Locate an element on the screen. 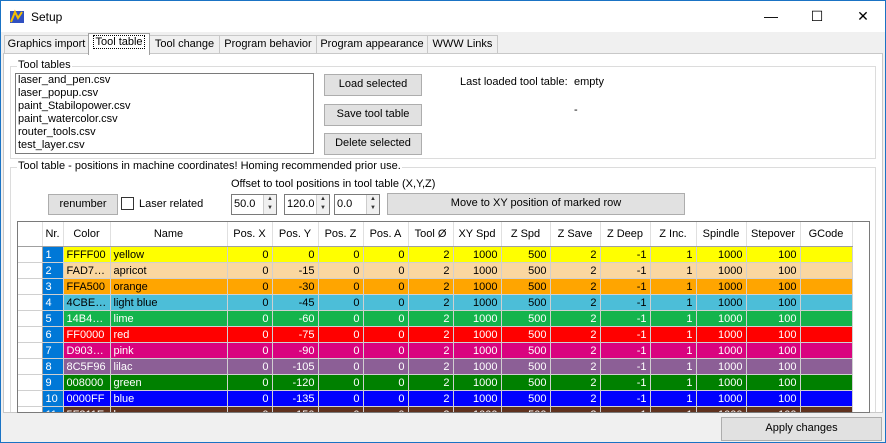 The height and width of the screenshot is (443, 886). table-row: 1 FFFF00 yellow 0 0 0 0 2 1000 500 2 -1 1 1000 100 is located at coordinates (435, 254).